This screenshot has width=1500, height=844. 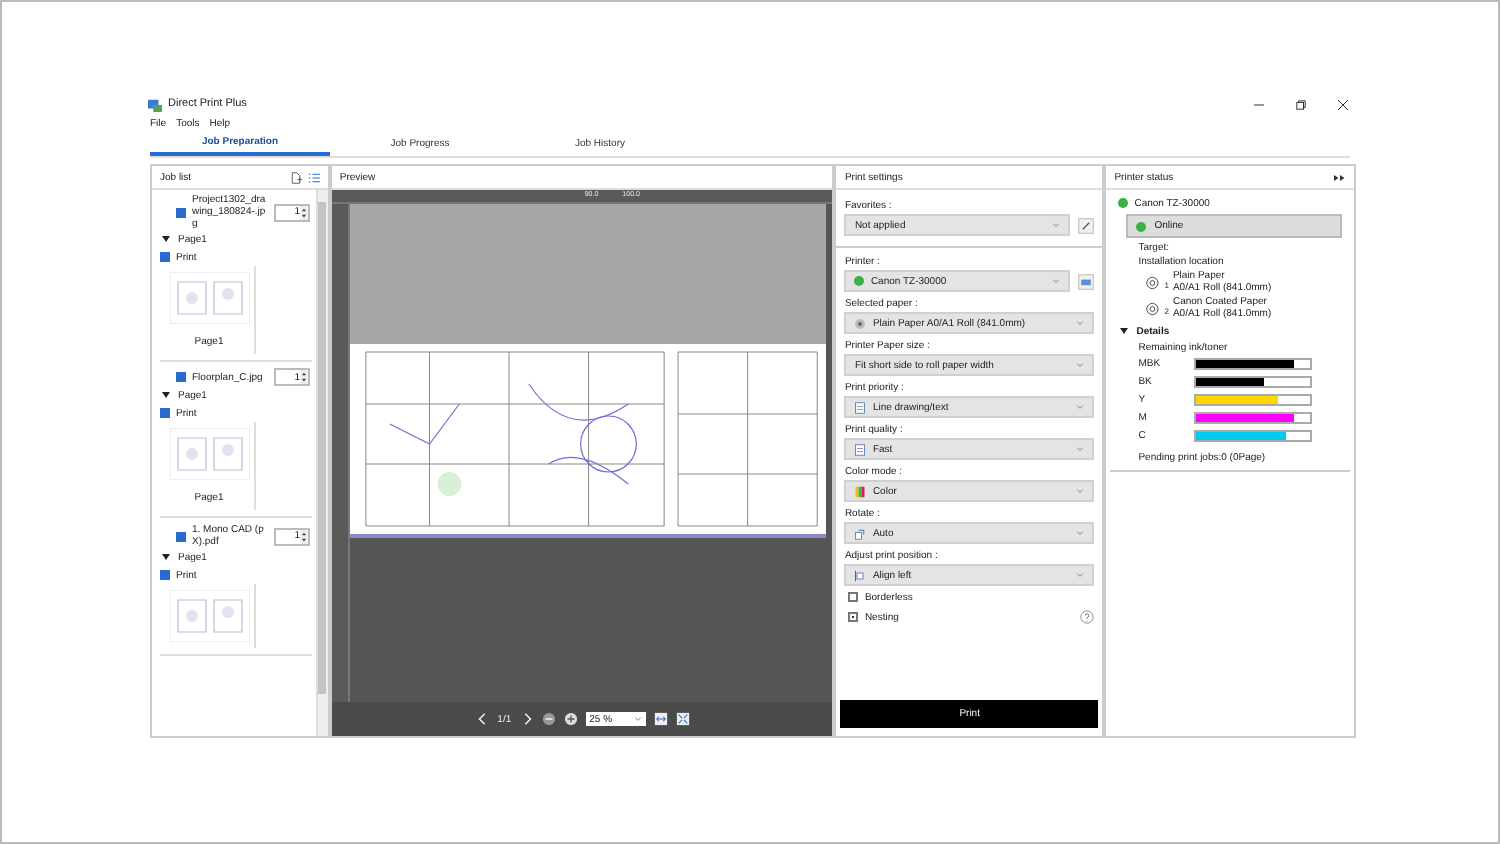 I want to click on align-left-icon, so click(x=860, y=575).